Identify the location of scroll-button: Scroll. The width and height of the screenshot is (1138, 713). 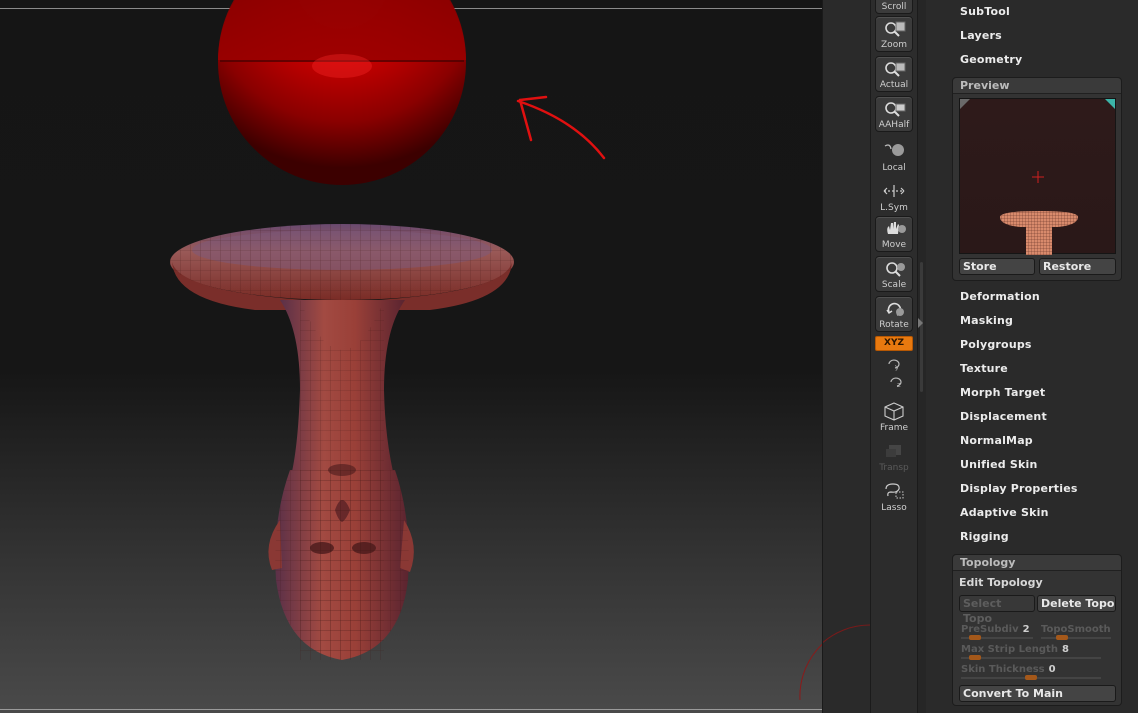
(894, 7).